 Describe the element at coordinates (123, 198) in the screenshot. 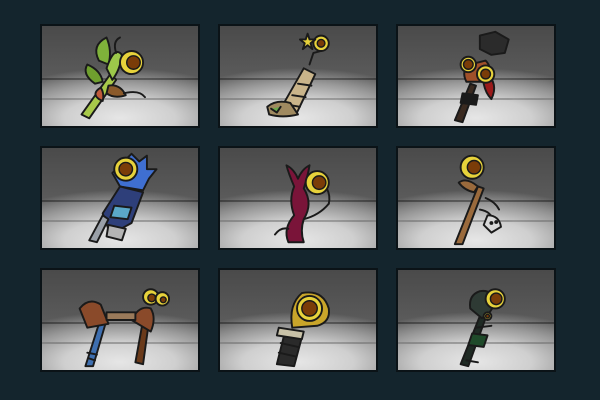

I see `blue-crystal-eye-staff-icon` at that location.